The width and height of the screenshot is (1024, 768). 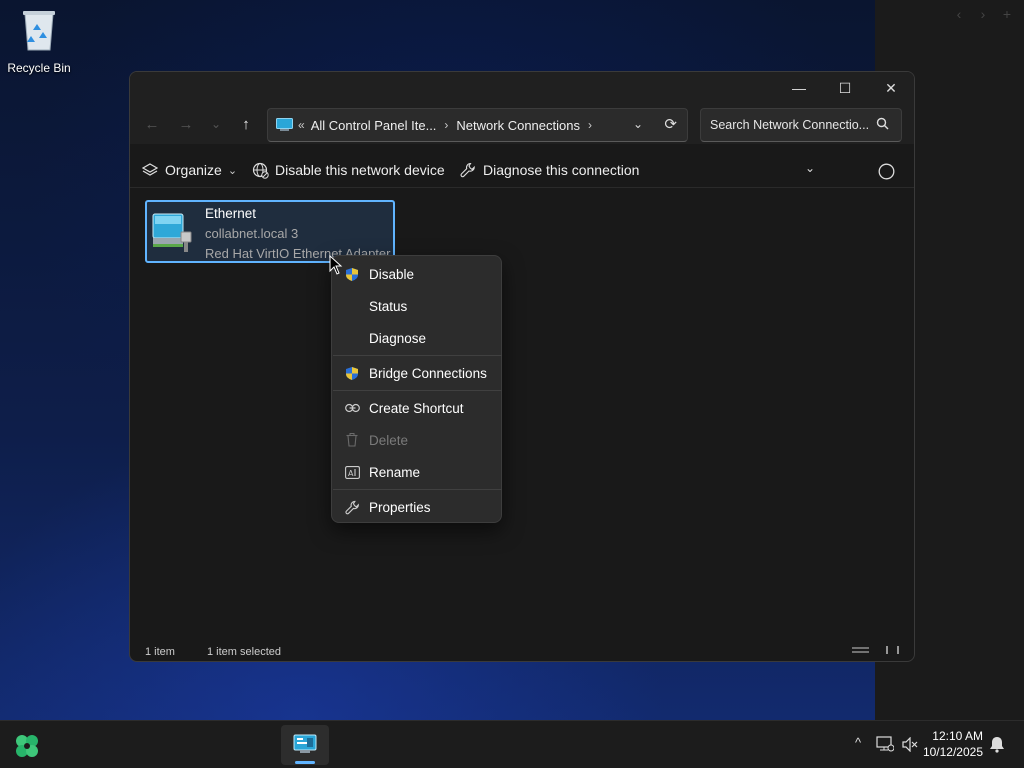 I want to click on system-clock: 12:10 AM 10/12/2025, so click(x=953, y=744).